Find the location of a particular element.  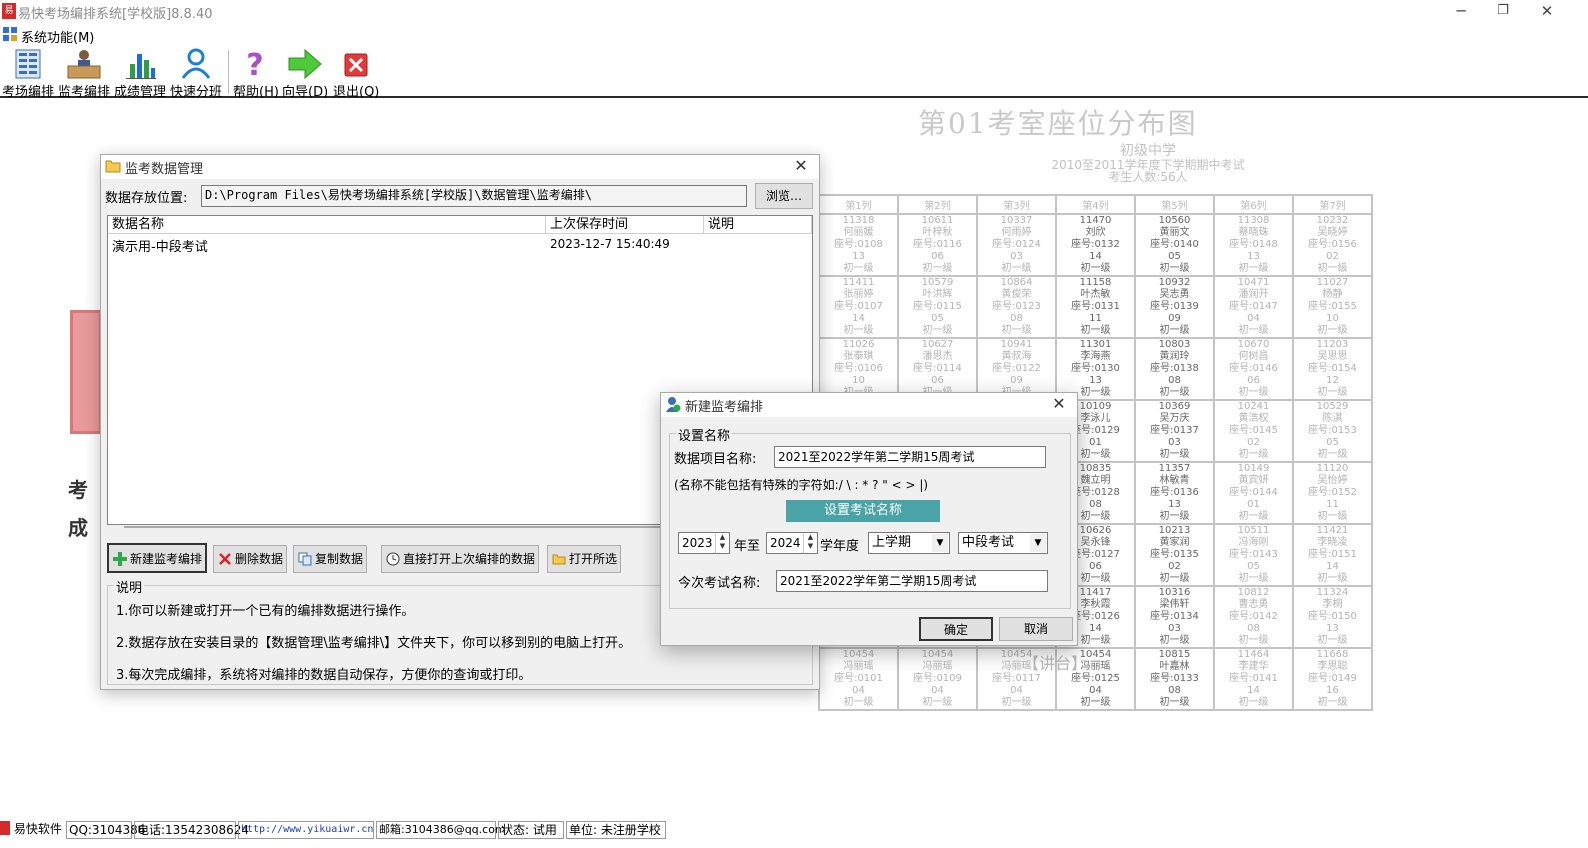

delete-data-button: 删除数据 is located at coordinates (250, 559).